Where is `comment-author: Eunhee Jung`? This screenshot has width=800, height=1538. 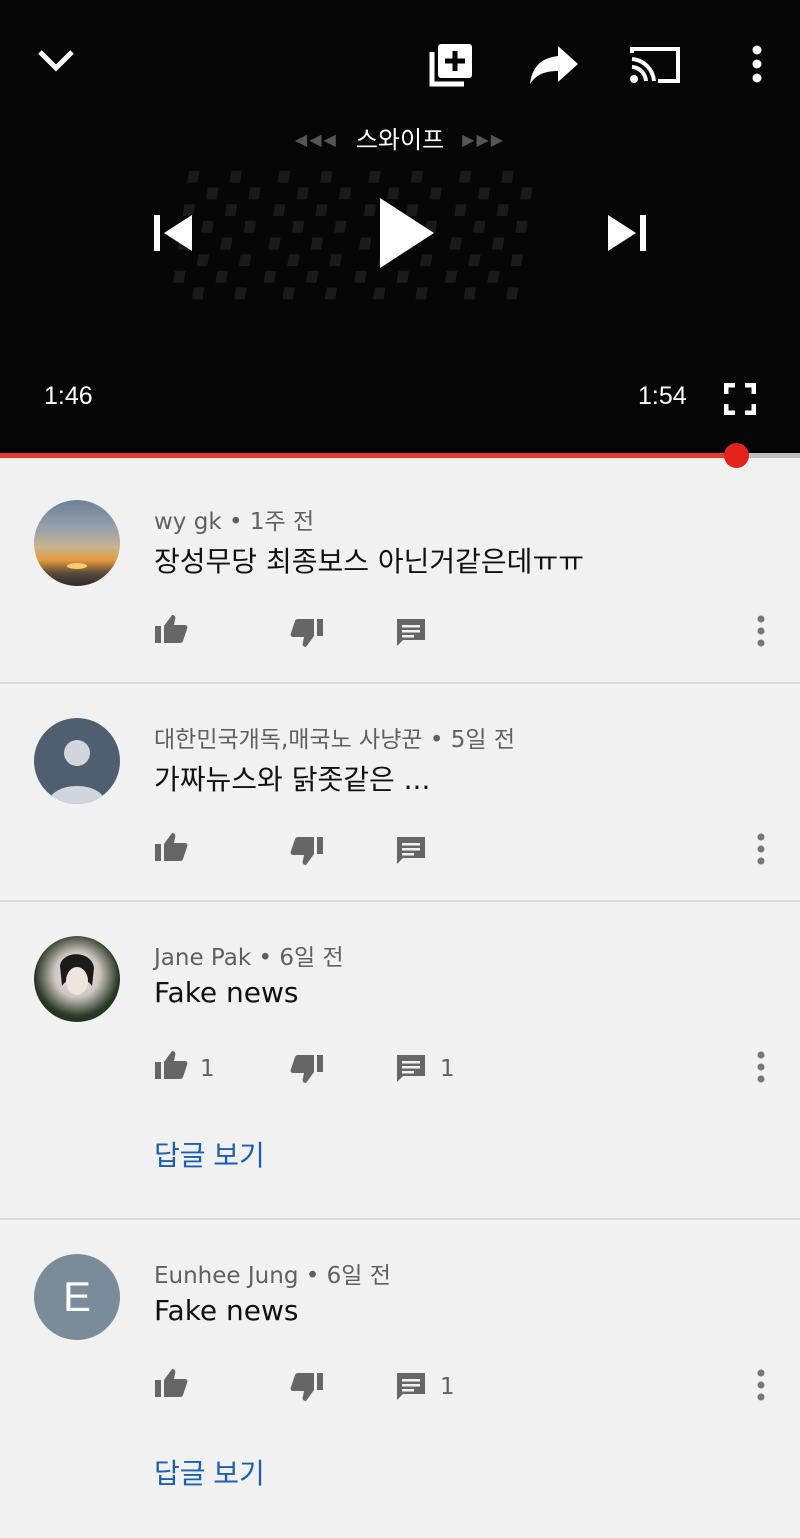
comment-author: Eunhee Jung is located at coordinates (226, 1276).